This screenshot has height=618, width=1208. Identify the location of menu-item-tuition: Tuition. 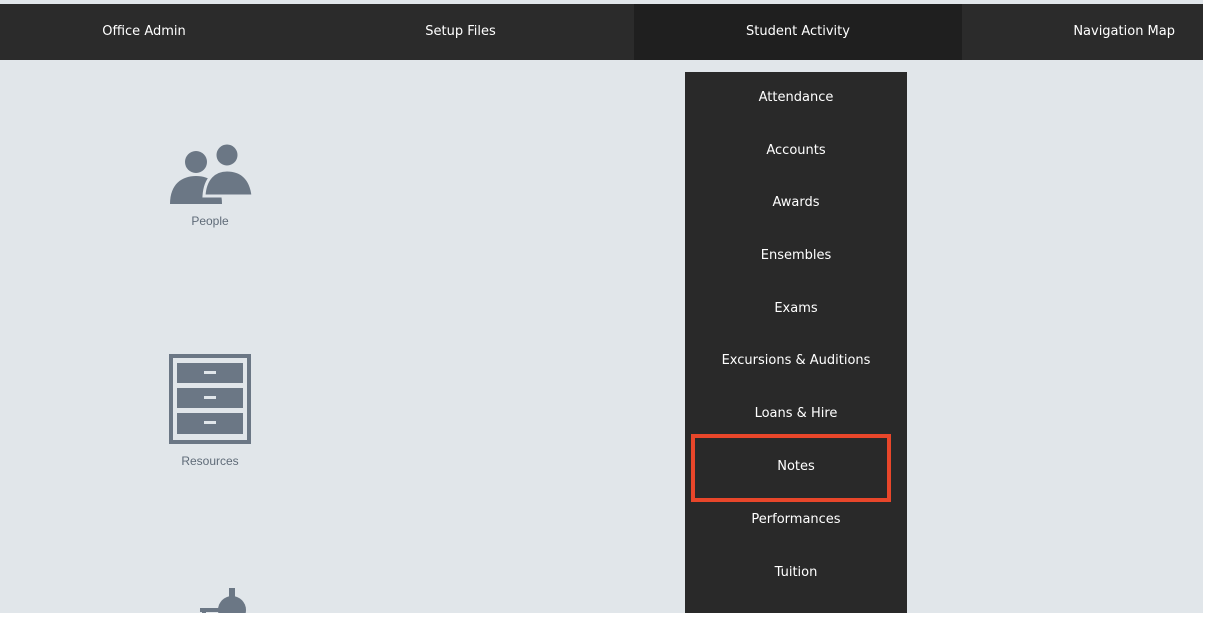
(796, 573).